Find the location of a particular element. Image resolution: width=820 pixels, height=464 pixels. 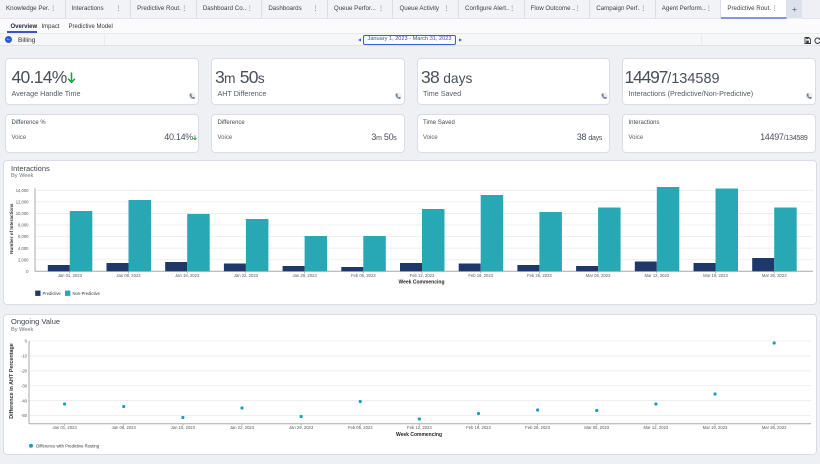

svg-text: -50 is located at coordinates (24, 415).